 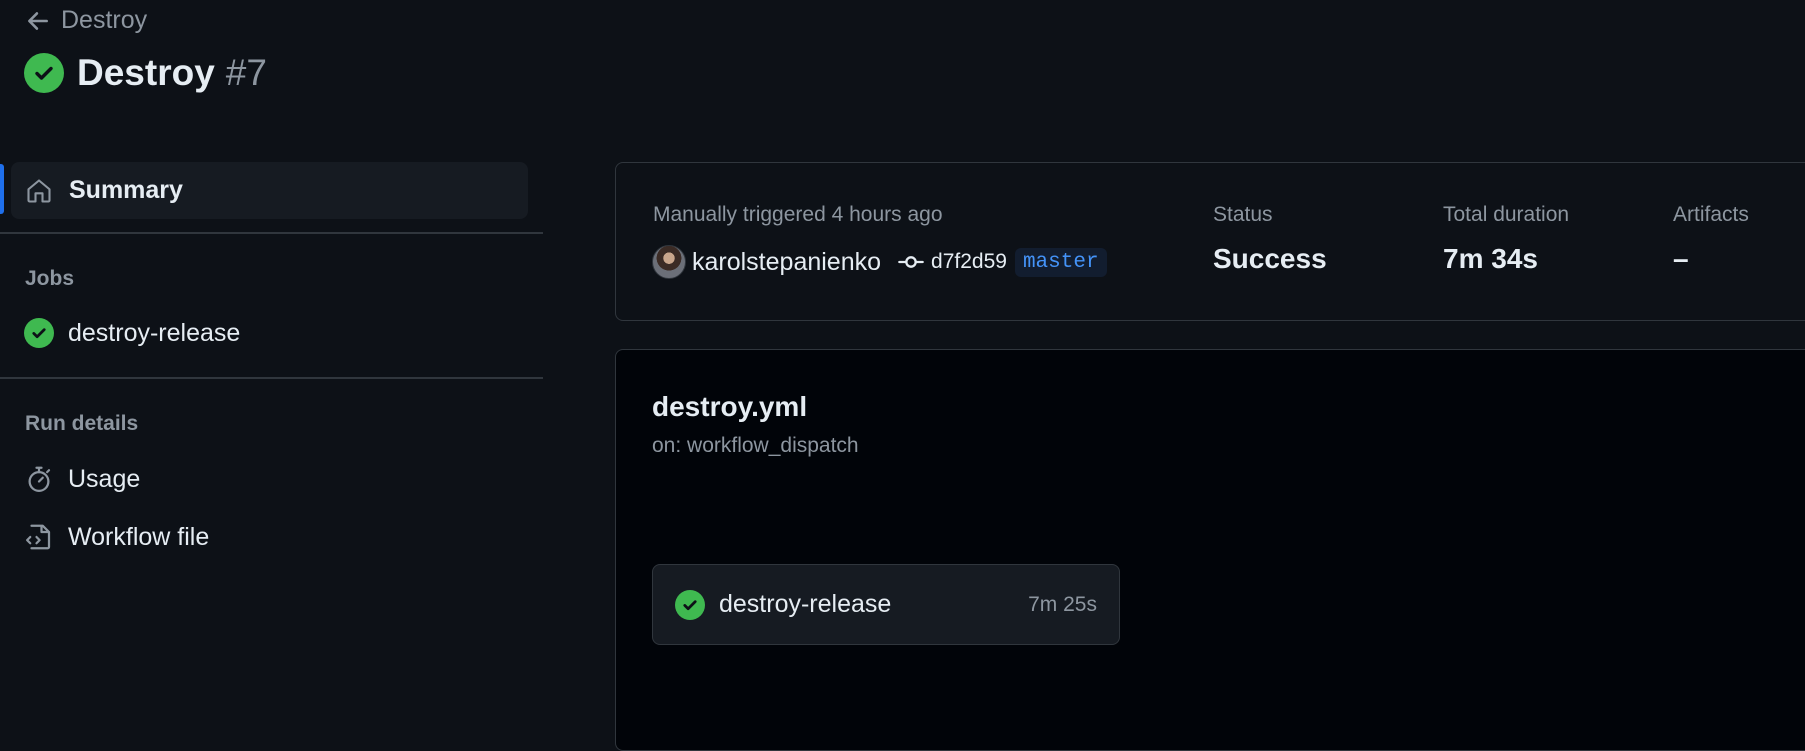 What do you see at coordinates (786, 262) in the screenshot?
I see `actor-link: karolstepanienko` at bounding box center [786, 262].